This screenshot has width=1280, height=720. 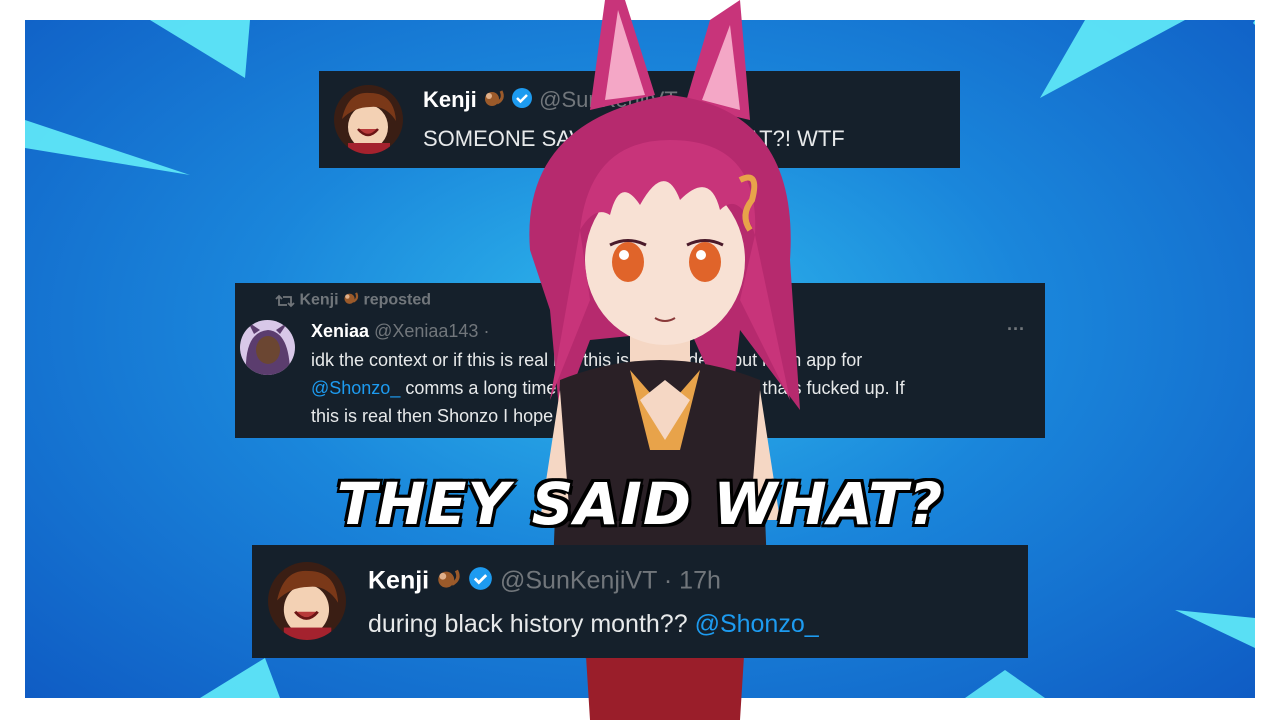 I want to click on more-options-icon: ···, so click(x=1016, y=329).